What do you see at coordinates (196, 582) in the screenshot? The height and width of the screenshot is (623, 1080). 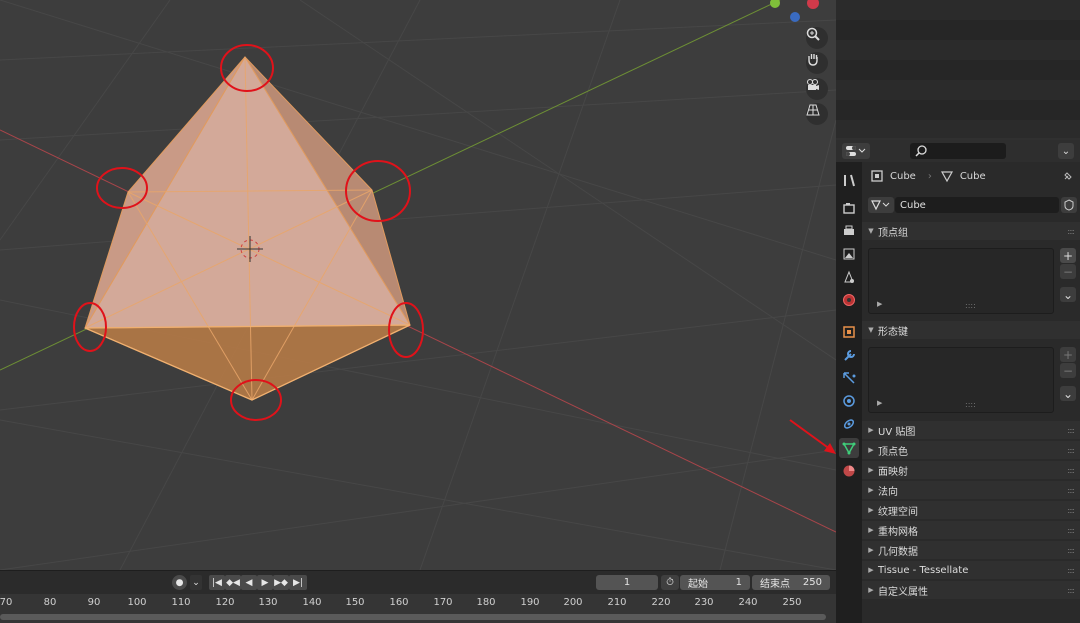 I see `record-options-icon: ⌄` at bounding box center [196, 582].